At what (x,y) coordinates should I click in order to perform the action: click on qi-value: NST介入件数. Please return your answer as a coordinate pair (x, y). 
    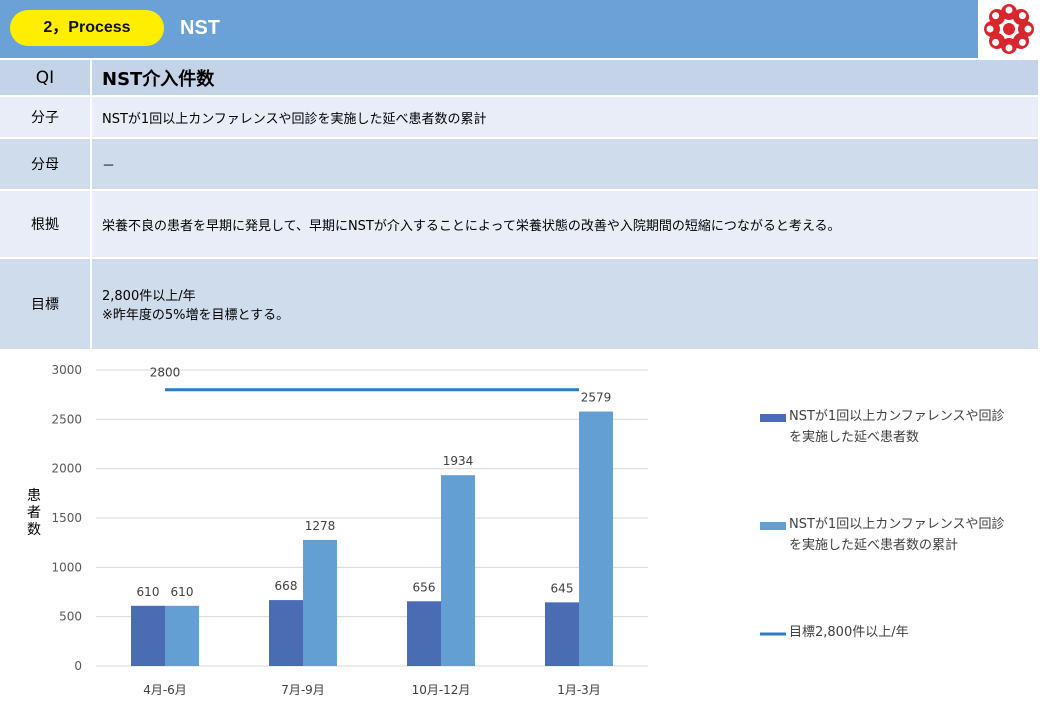
    Looking at the image, I should click on (565, 78).